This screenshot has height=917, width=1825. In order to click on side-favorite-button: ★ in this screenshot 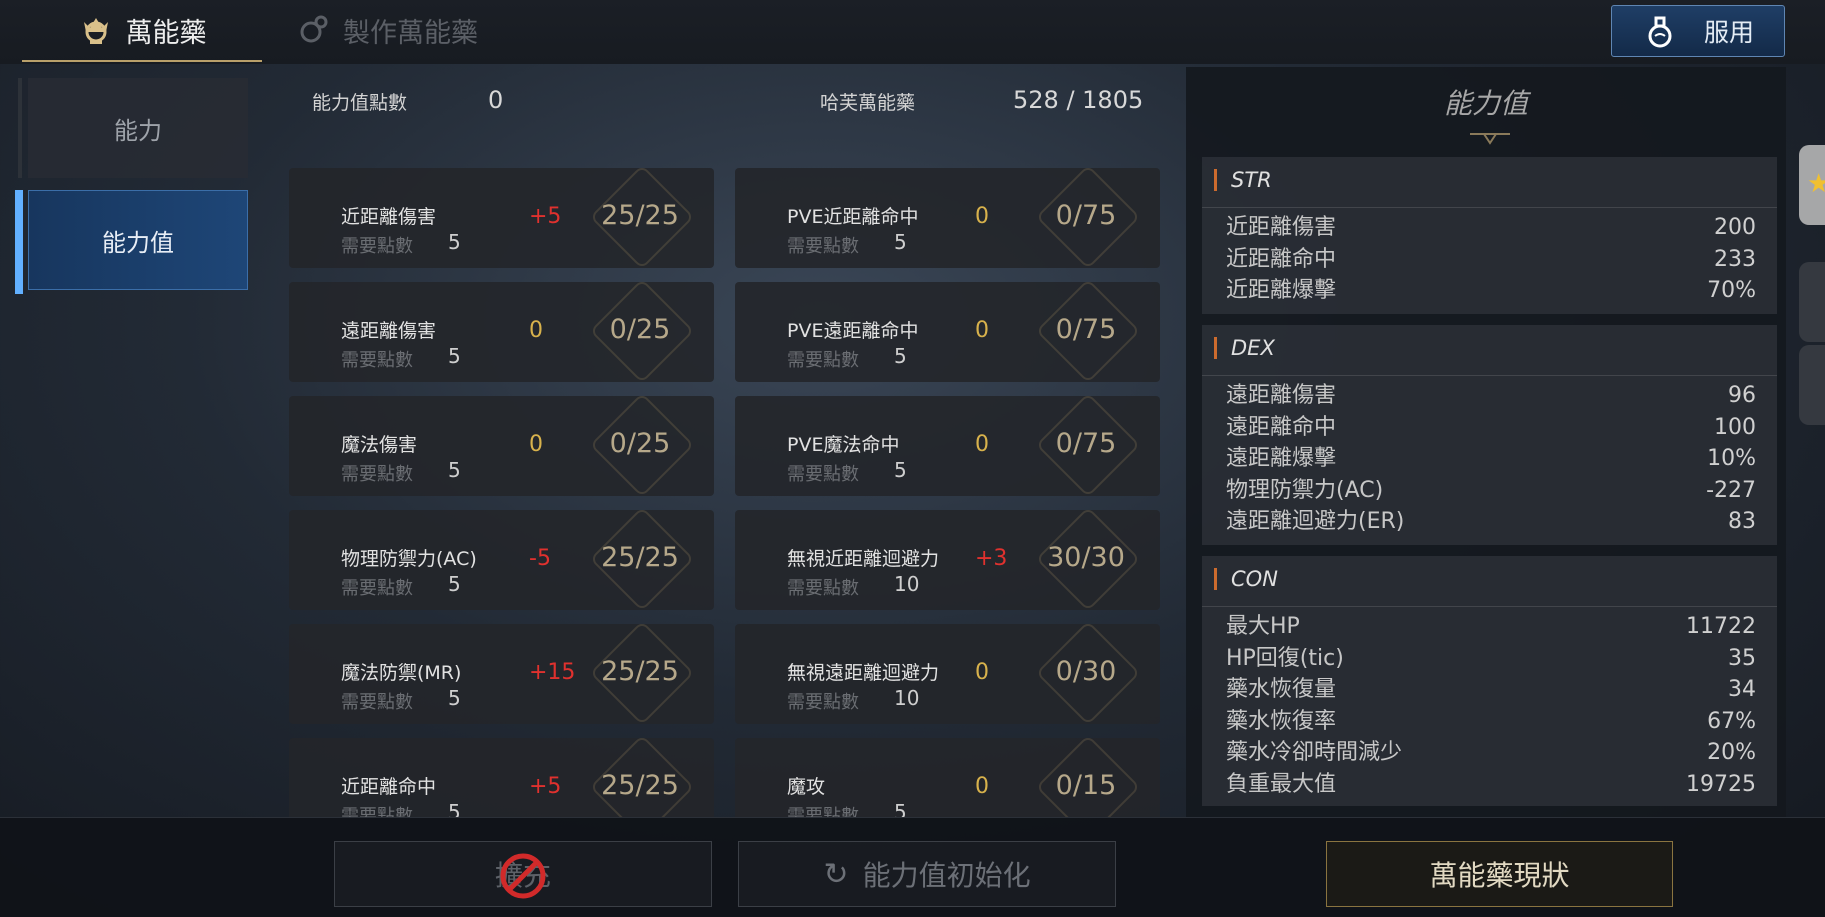, I will do `click(1812, 185)`.